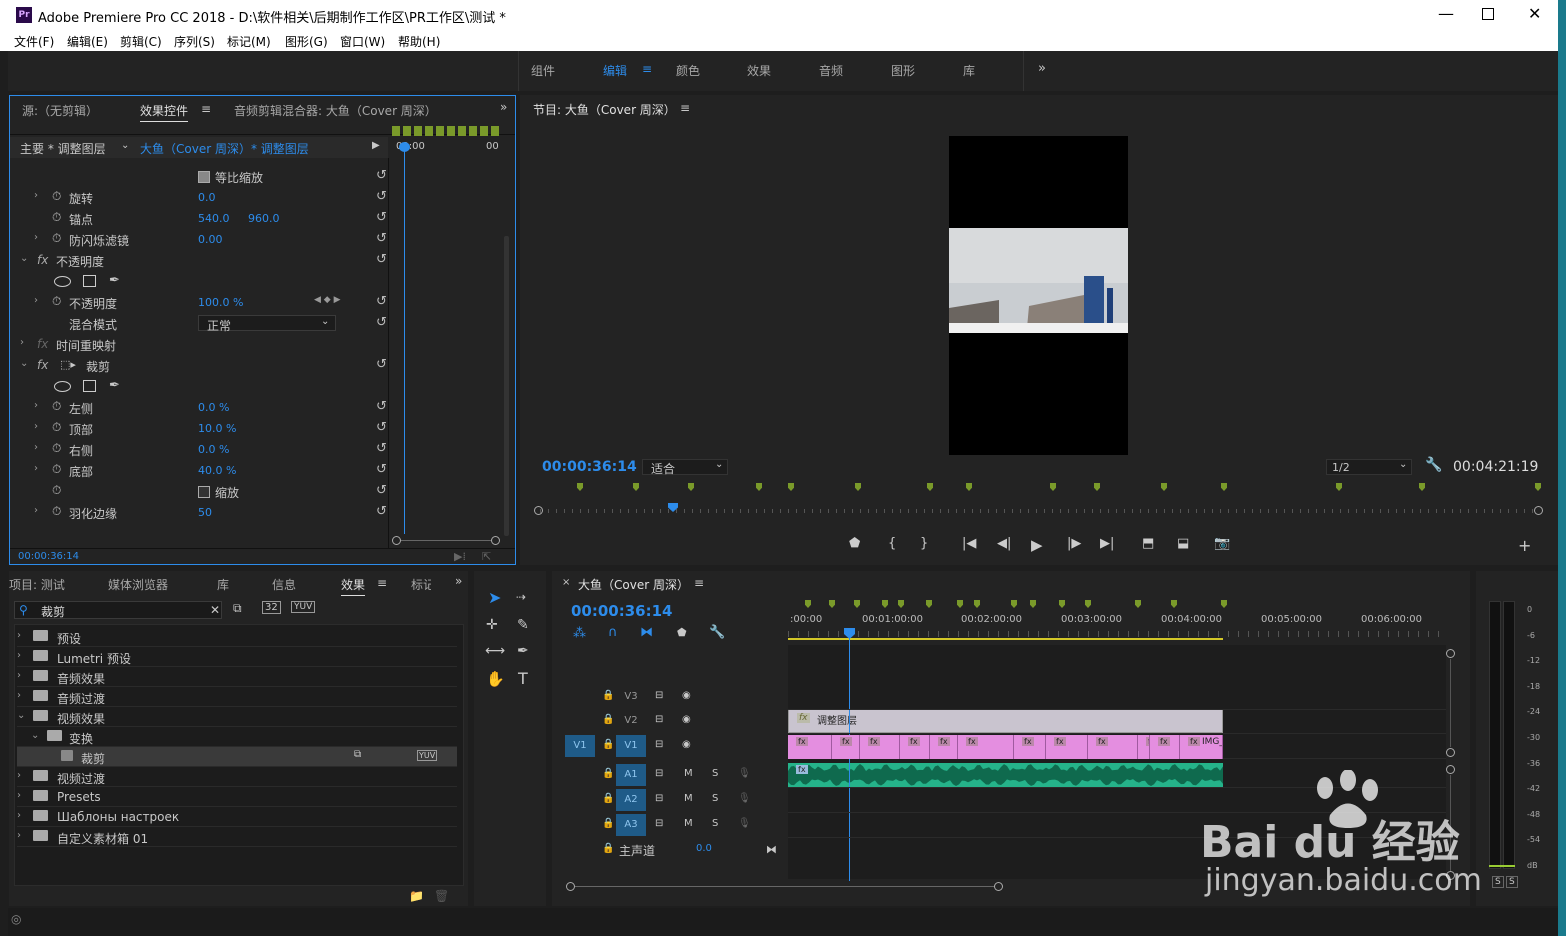 This screenshot has height=936, width=1566. I want to click on opacity-value: 100.0 %, so click(220, 302).